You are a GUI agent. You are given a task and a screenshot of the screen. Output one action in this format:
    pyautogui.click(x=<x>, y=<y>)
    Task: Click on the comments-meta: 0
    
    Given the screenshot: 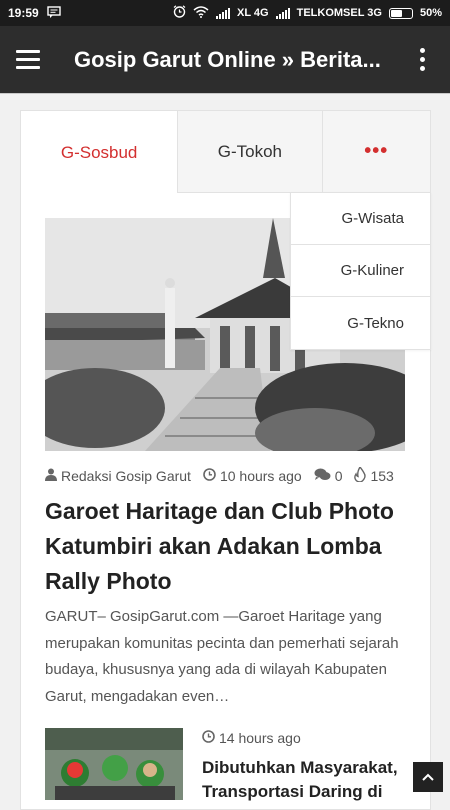 What is the action you would take?
    pyautogui.click(x=328, y=476)
    